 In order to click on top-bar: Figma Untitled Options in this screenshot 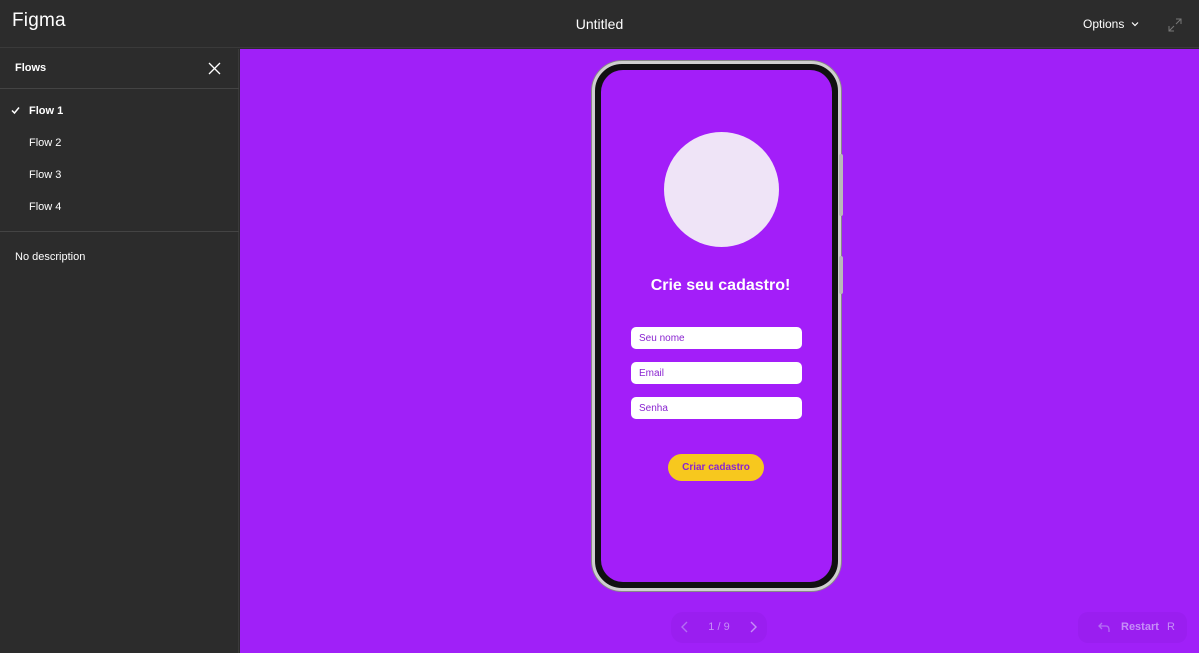, I will do `click(599, 24)`.